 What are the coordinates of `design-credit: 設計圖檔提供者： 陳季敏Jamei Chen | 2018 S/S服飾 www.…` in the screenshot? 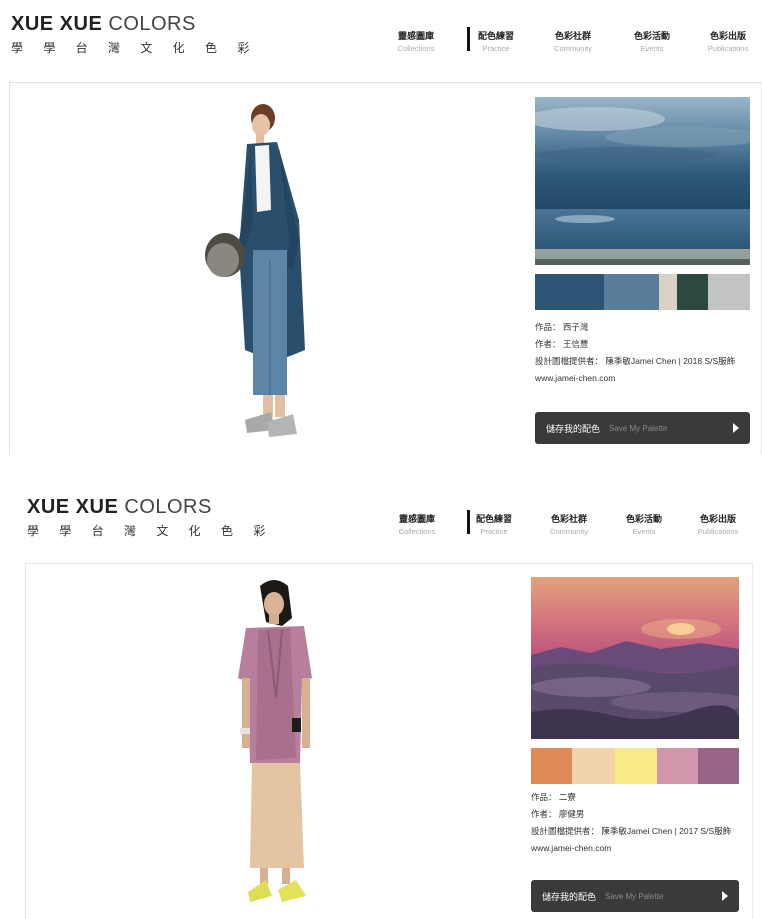 It's located at (635, 369).